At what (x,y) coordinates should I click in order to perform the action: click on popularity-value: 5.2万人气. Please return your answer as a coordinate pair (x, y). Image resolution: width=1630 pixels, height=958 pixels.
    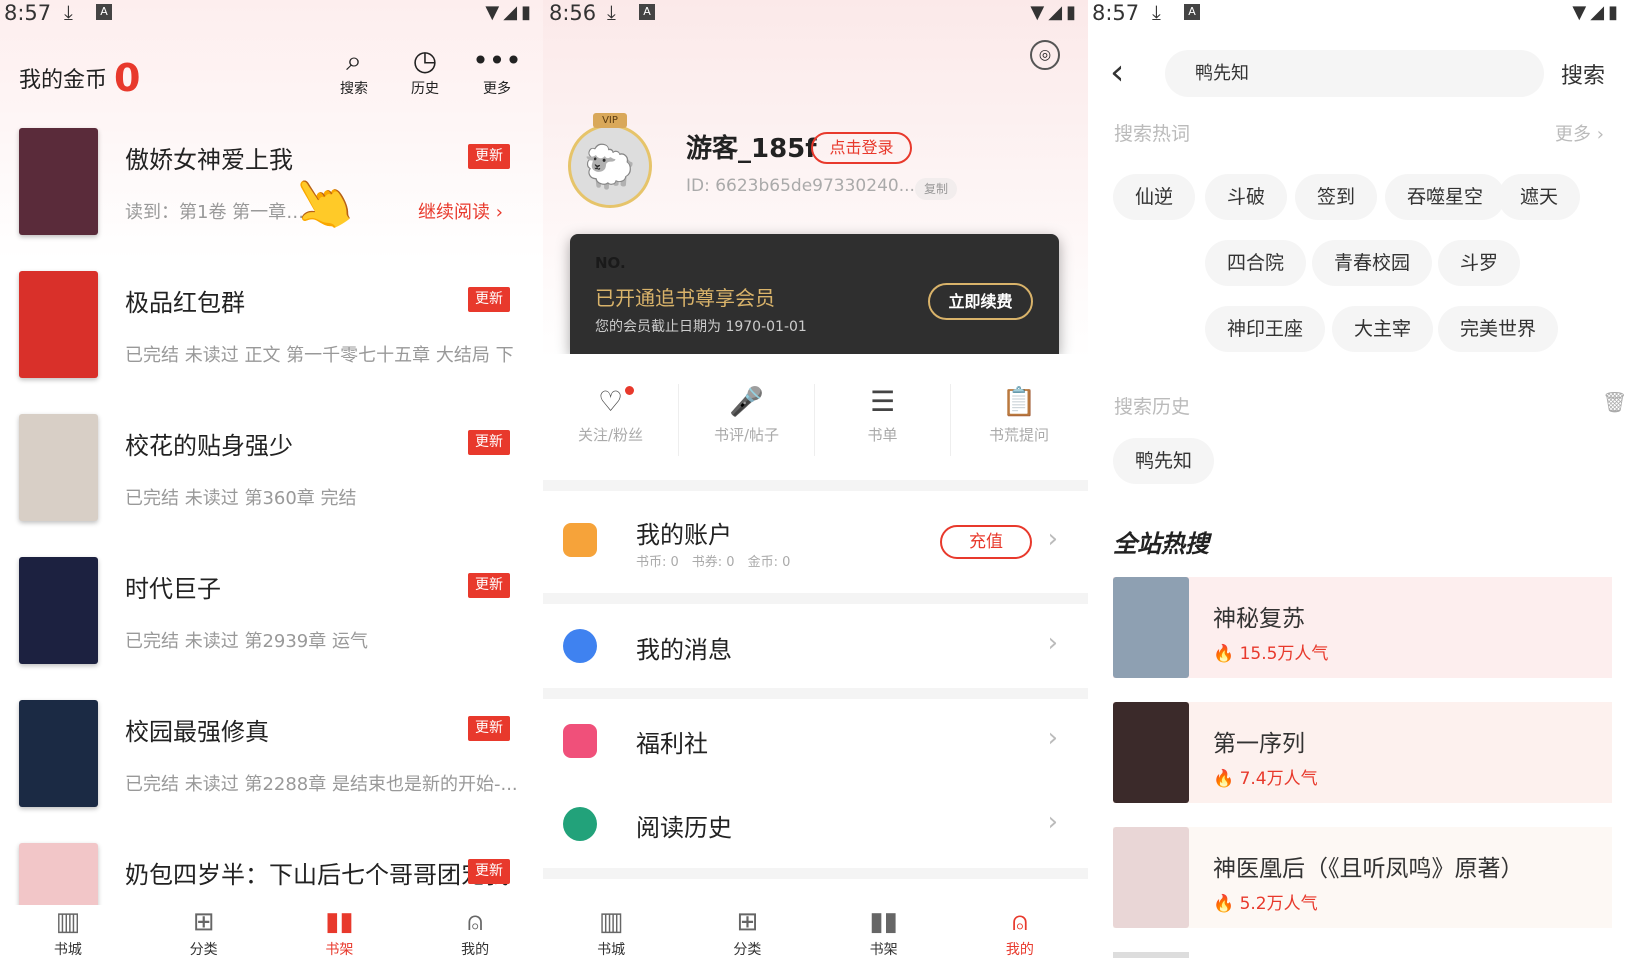
    Looking at the image, I should click on (1278, 904).